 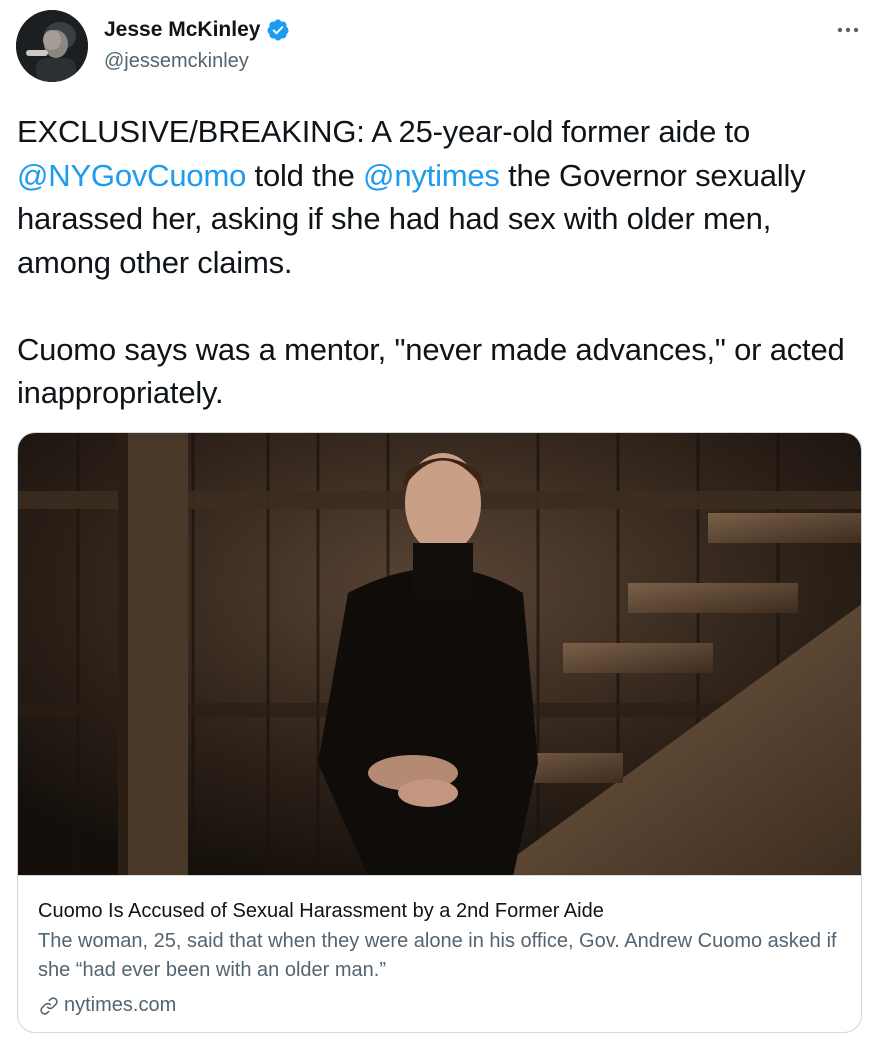 I want to click on card-domain: nytimes.com, so click(x=120, y=1005).